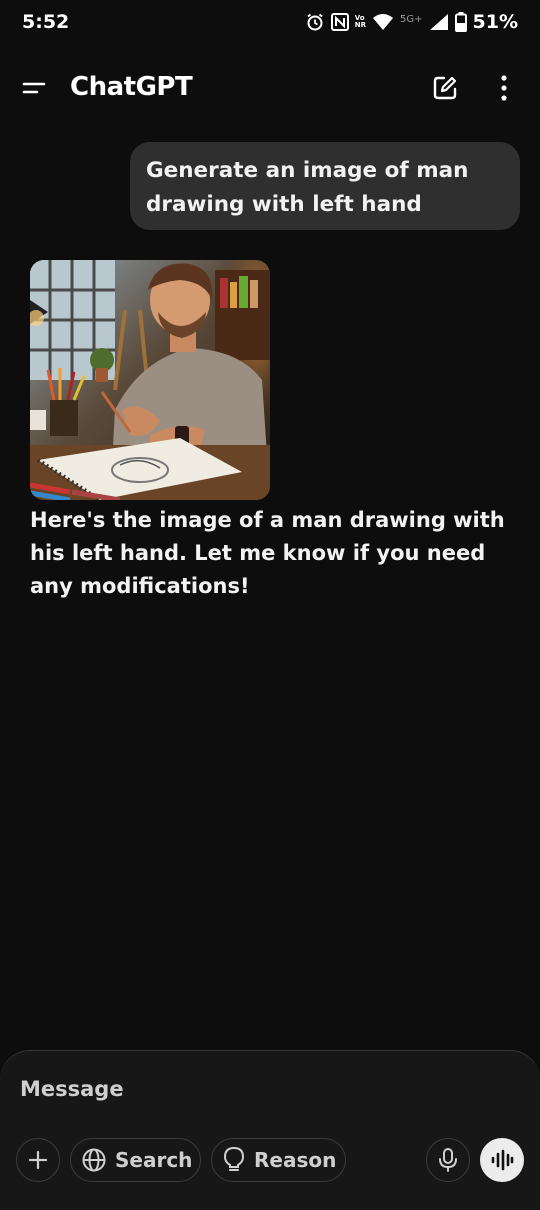  I want to click on search-button: Search, so click(135, 1160).